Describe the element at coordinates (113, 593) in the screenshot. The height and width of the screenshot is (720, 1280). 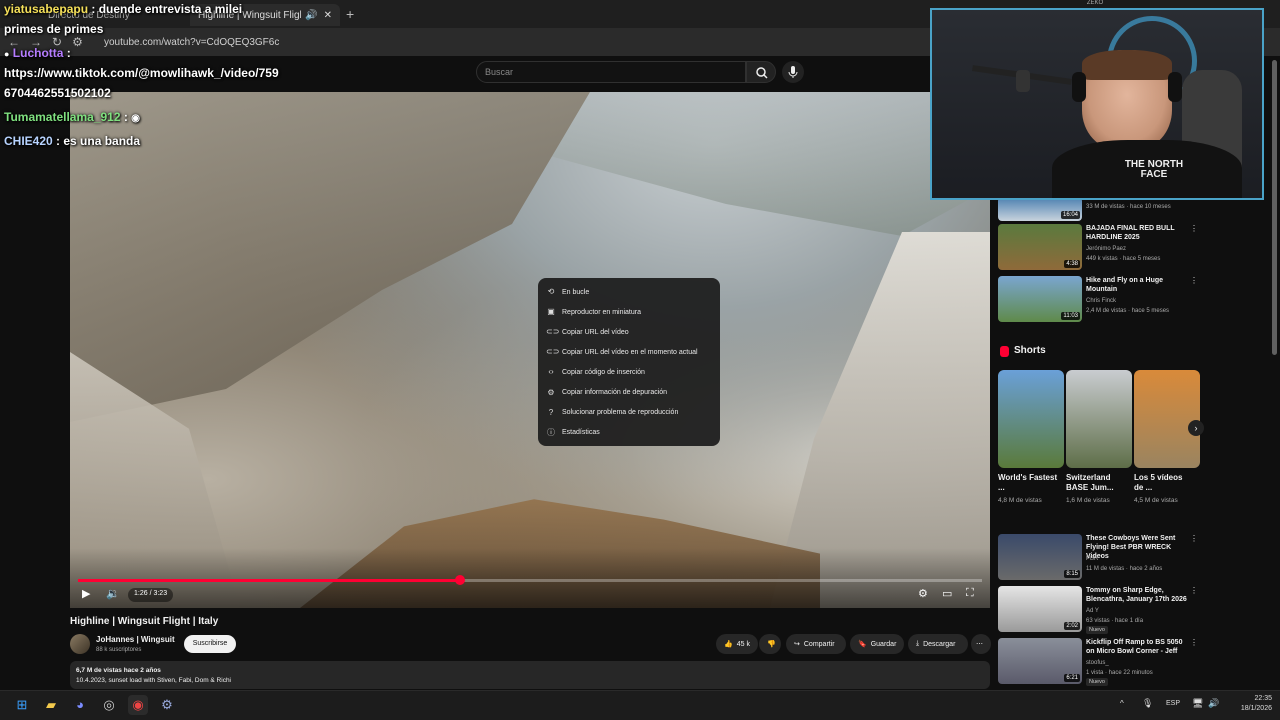
I see `volume-icon: 🔉` at that location.